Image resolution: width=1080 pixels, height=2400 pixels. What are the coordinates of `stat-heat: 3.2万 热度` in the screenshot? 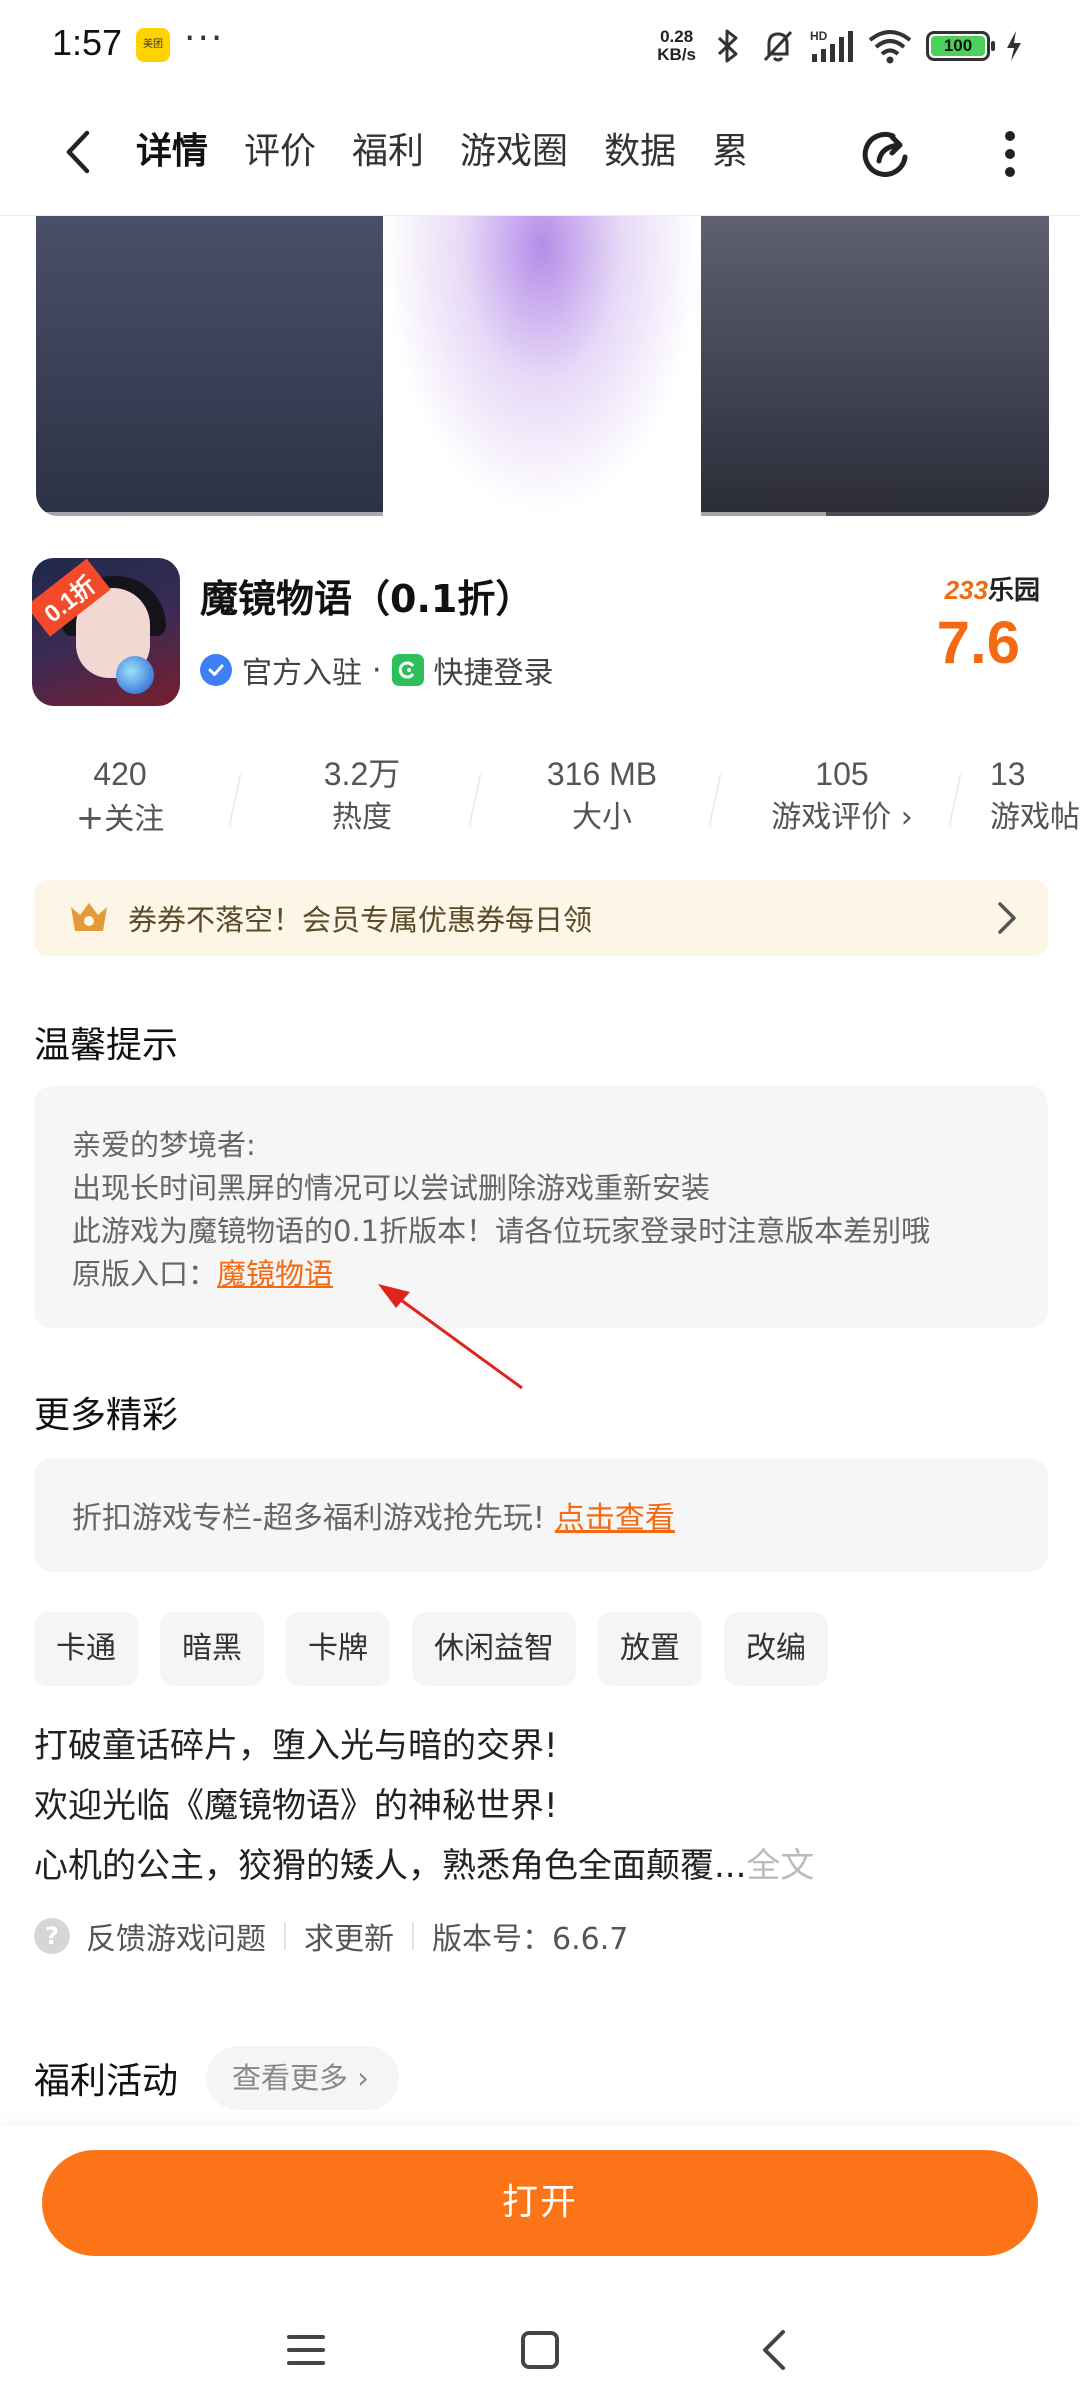 It's located at (362, 795).